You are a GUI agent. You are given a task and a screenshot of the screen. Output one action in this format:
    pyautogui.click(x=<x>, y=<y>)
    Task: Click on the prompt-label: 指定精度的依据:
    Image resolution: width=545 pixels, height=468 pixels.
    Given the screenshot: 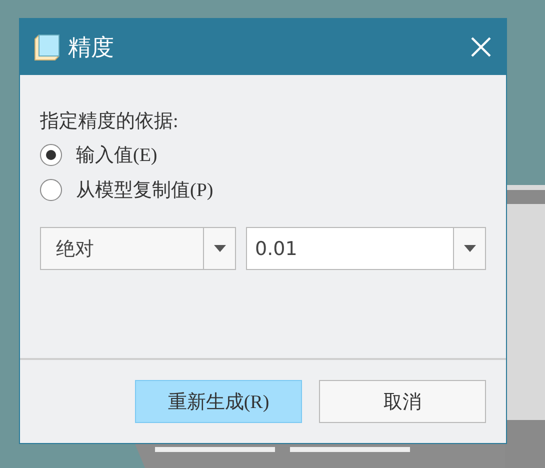 What is the action you would take?
    pyautogui.click(x=110, y=122)
    